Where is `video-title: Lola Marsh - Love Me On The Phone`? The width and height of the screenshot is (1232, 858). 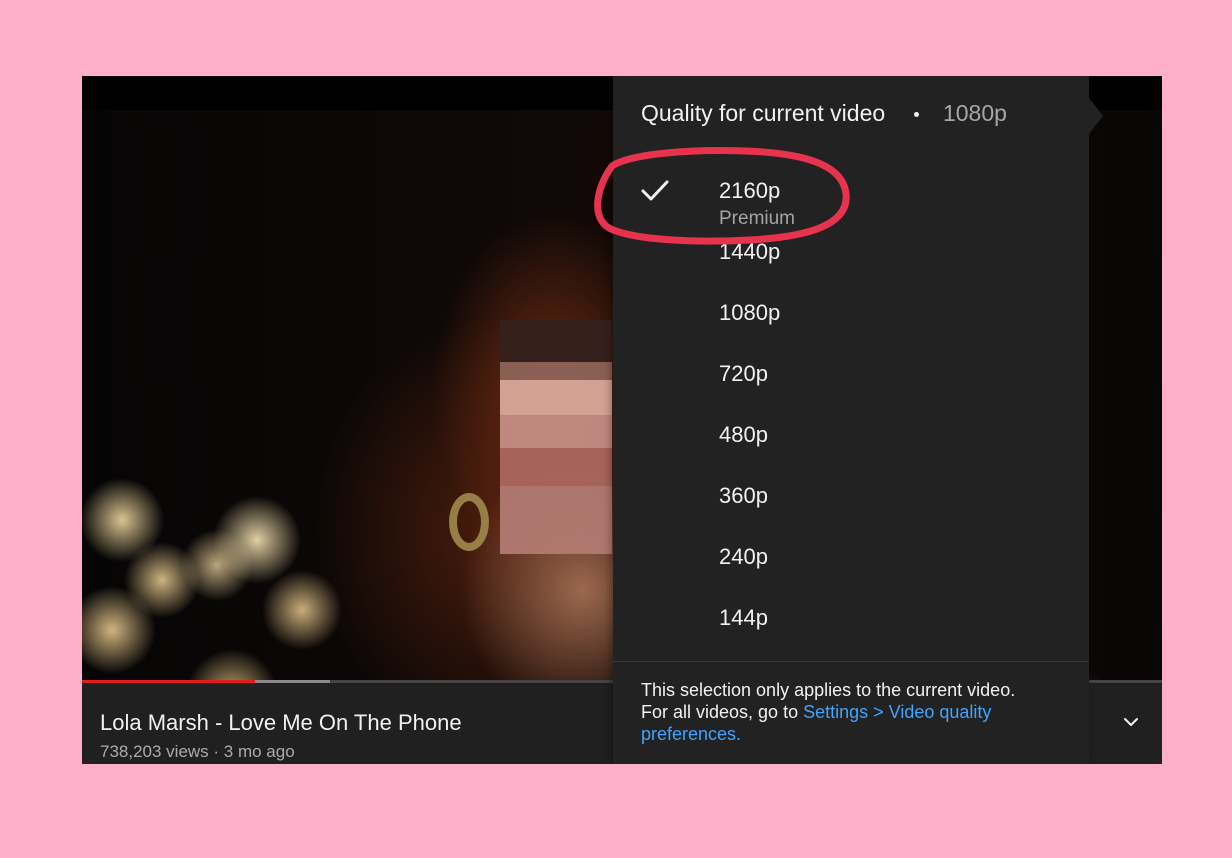
video-title: Lola Marsh - Love Me On The Phone is located at coordinates (281, 723).